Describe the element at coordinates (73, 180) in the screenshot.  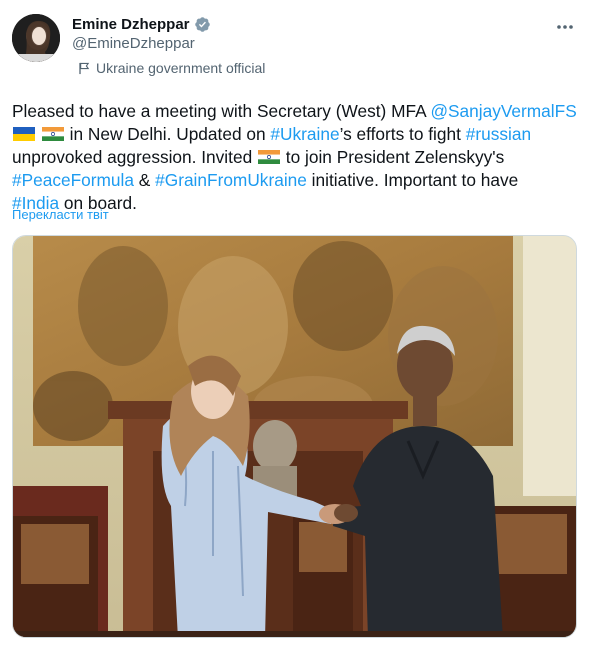
I see `hashtag-link: #PeaceFormula` at that location.